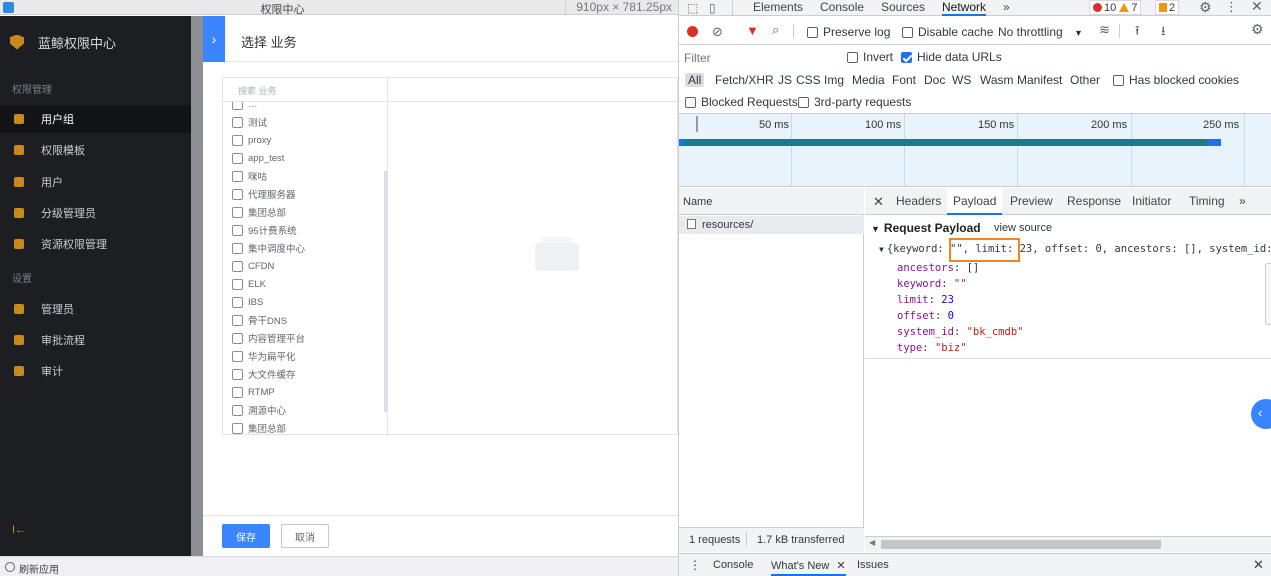 The height and width of the screenshot is (576, 1271). I want to click on filter-icon: ▼, so click(752, 30).